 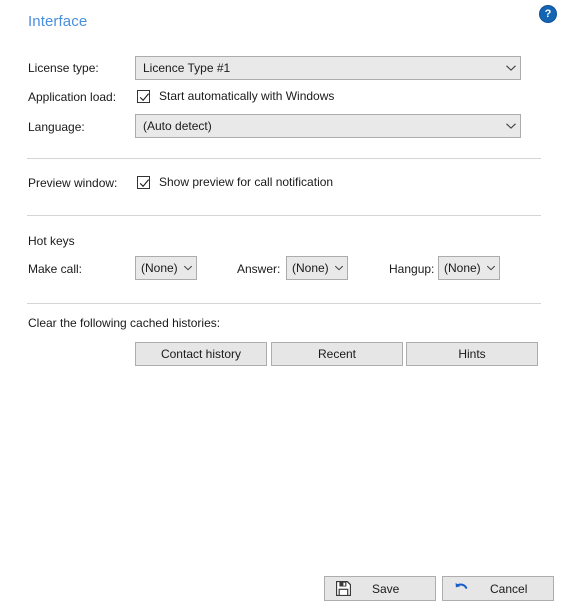 What do you see at coordinates (462, 589) in the screenshot?
I see `undo-arrow-icon` at bounding box center [462, 589].